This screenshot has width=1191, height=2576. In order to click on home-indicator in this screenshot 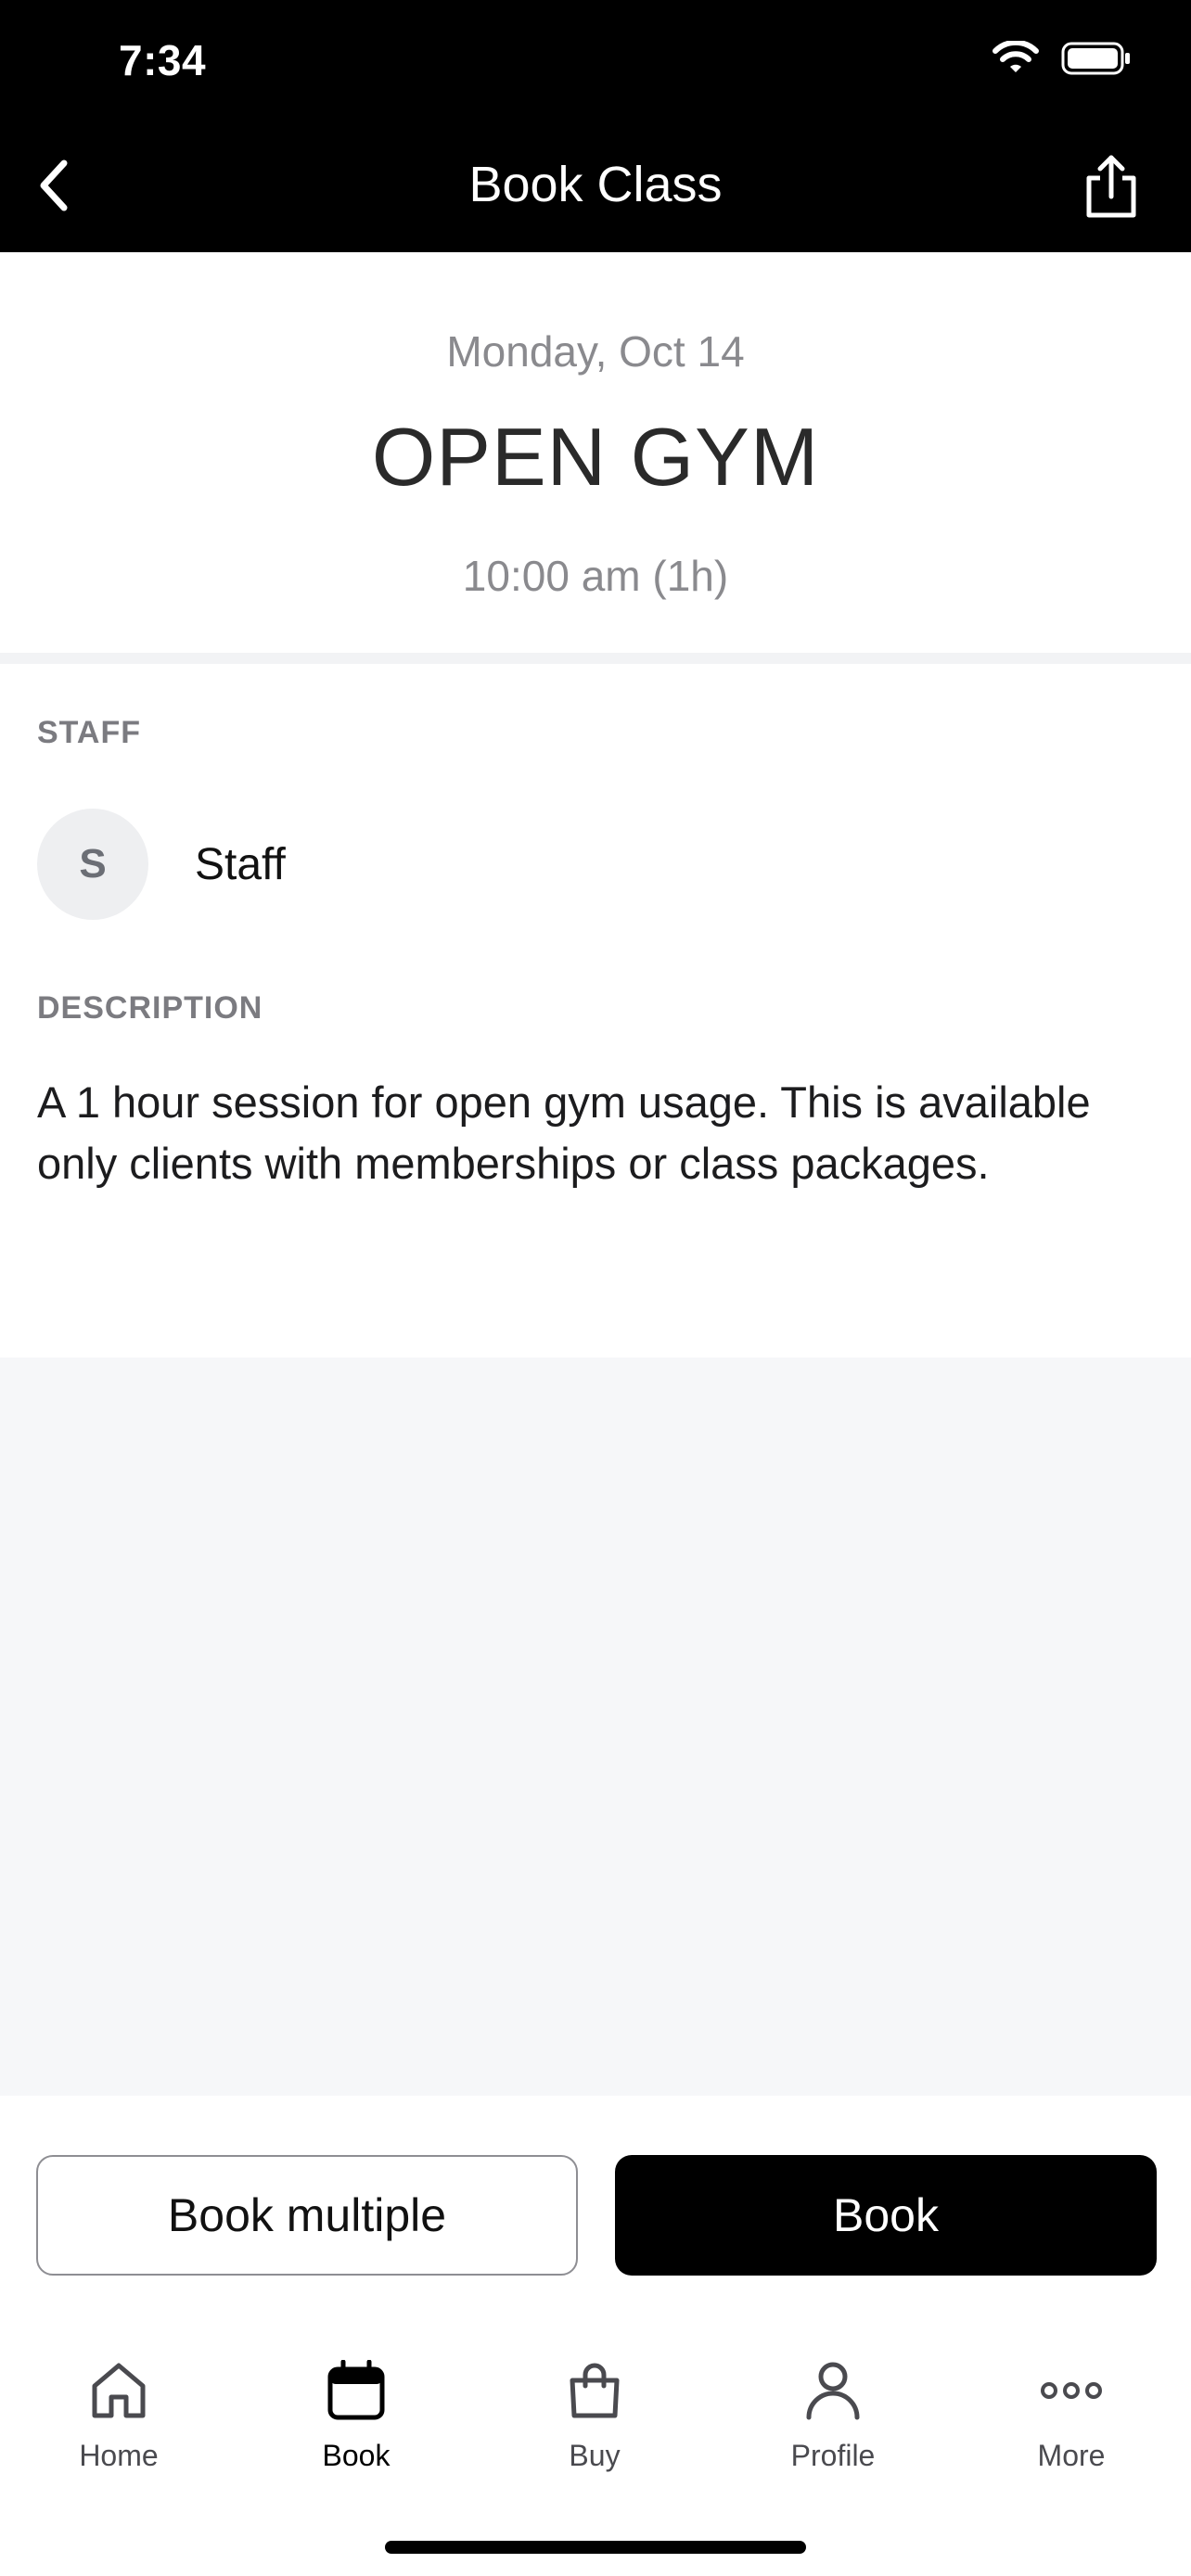, I will do `click(595, 2547)`.